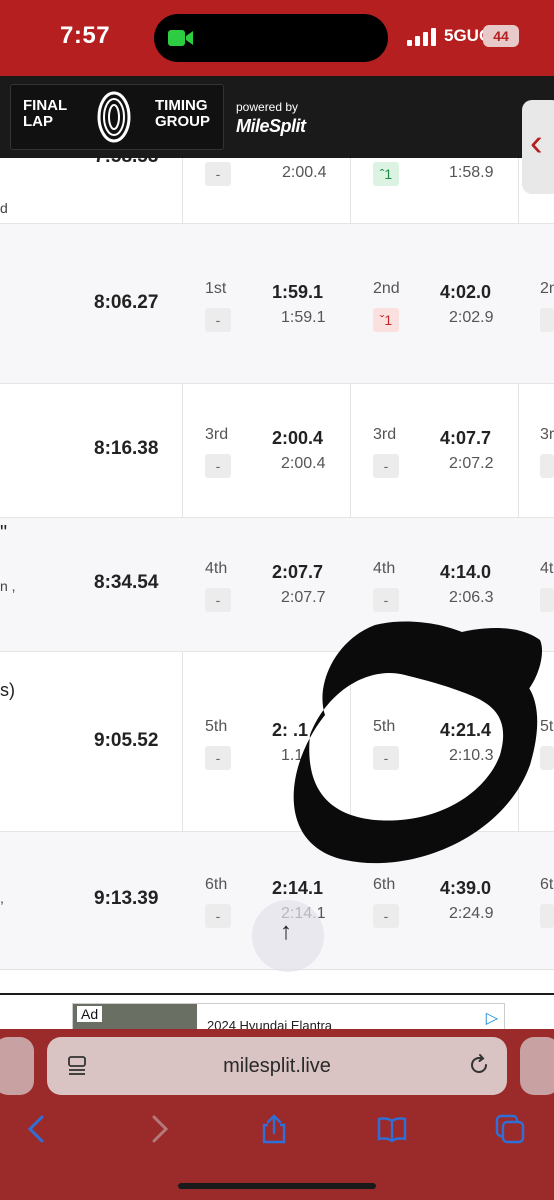  Describe the element at coordinates (126, 582) in the screenshot. I see `finish-time: 8:34.54` at that location.